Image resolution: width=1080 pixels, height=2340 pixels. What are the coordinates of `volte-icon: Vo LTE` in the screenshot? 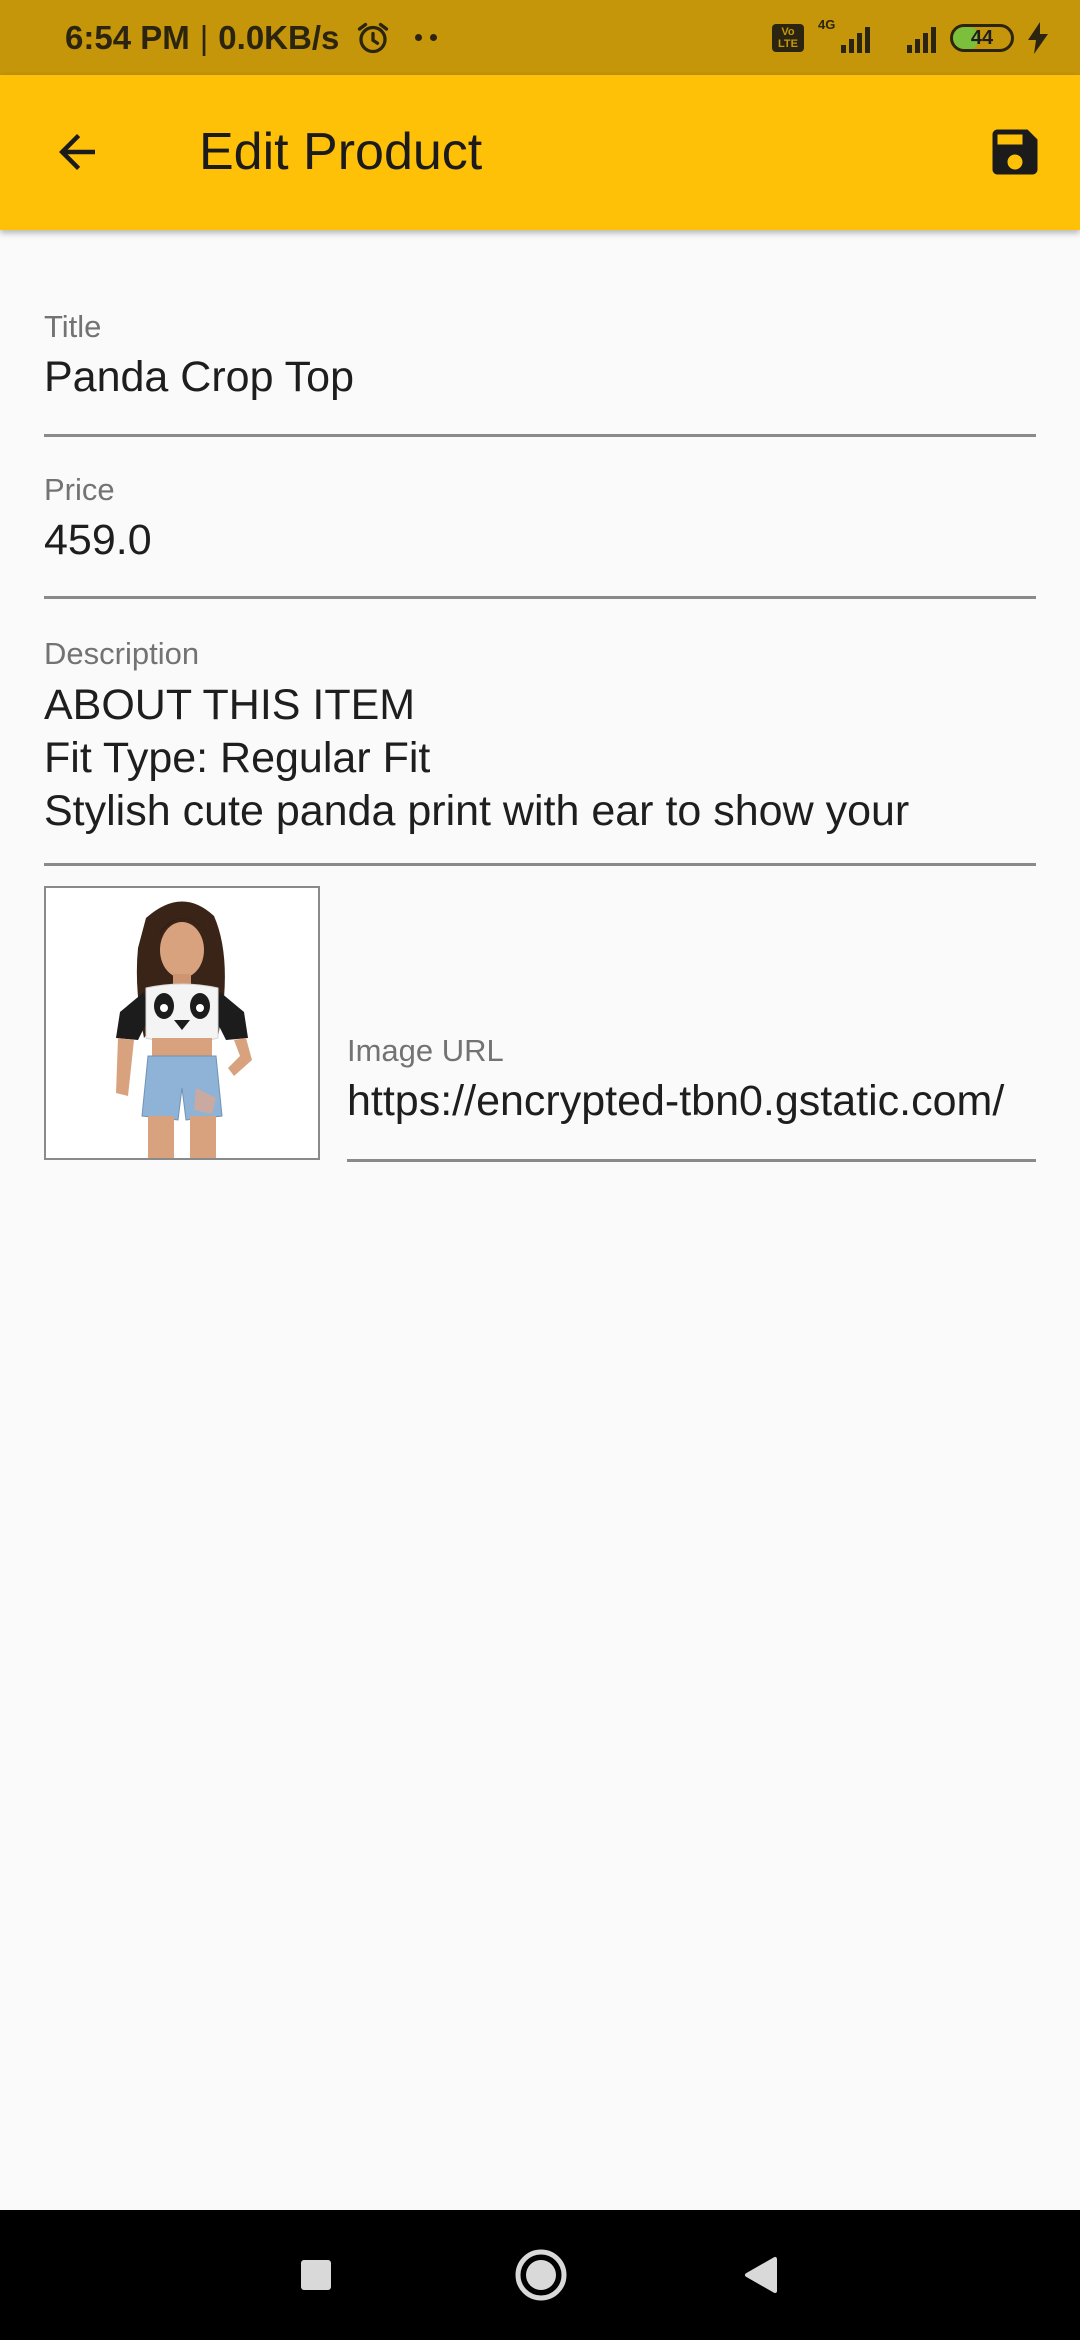 It's located at (788, 37).